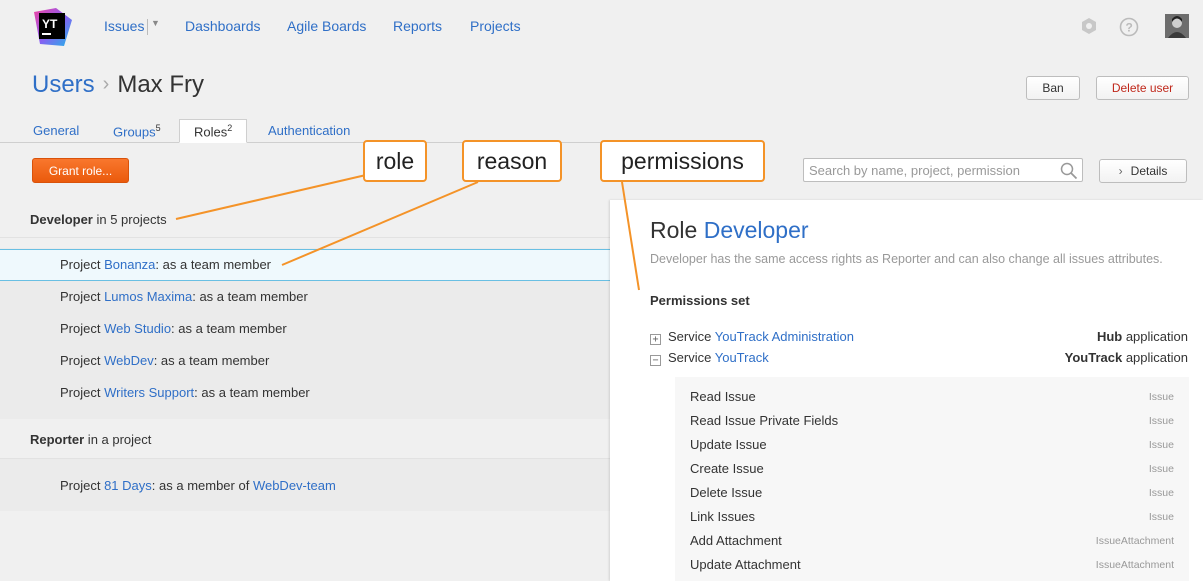 The width and height of the screenshot is (1203, 581). What do you see at coordinates (682, 161) in the screenshot?
I see `permissions-callout: permissions` at bounding box center [682, 161].